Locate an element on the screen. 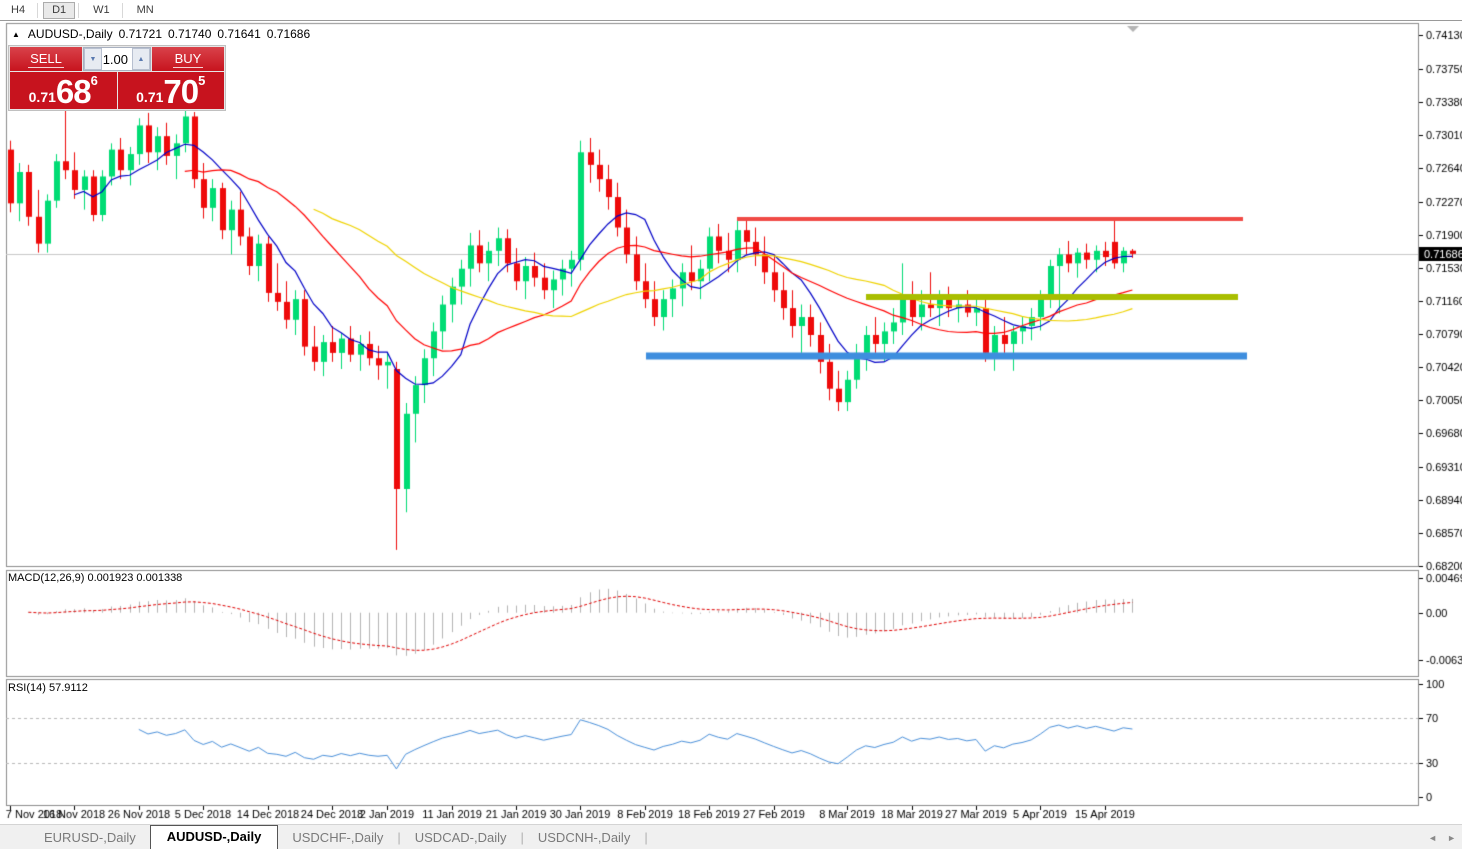  tab-usdcnh: USDCNH-,Daily is located at coordinates (584, 838).